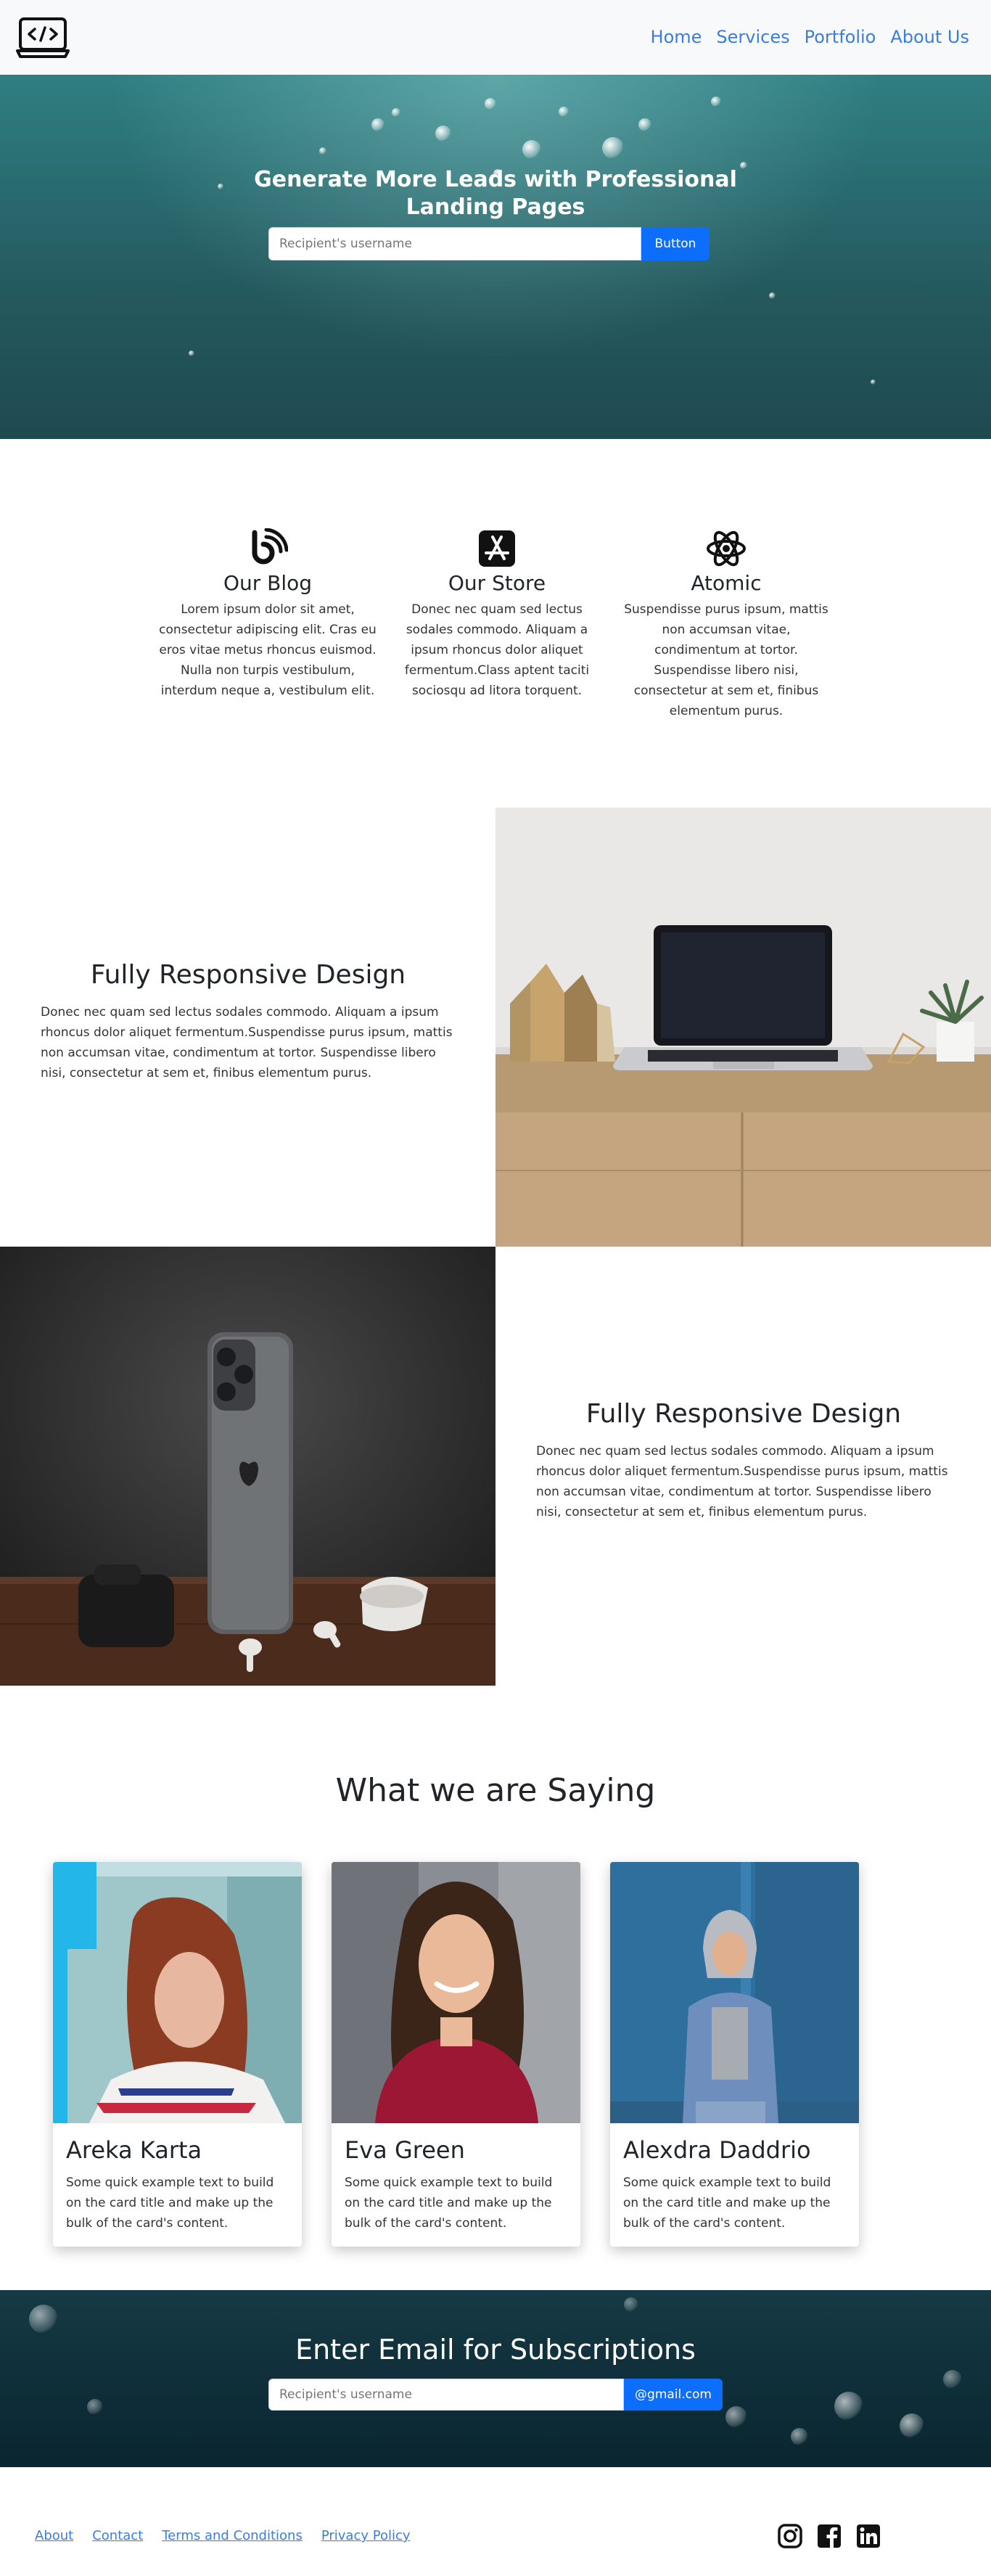 The height and width of the screenshot is (2576, 991). Describe the element at coordinates (673, 2395) in the screenshot. I see `email-domain-addon: @gmail.com` at that location.